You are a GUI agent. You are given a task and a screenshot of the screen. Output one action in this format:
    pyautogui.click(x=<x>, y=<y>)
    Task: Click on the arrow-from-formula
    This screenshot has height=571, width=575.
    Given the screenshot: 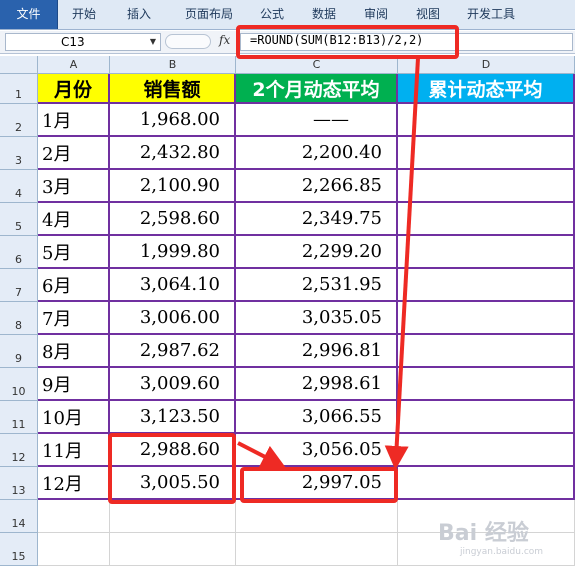 What is the action you would take?
    pyautogui.click(x=402, y=263)
    